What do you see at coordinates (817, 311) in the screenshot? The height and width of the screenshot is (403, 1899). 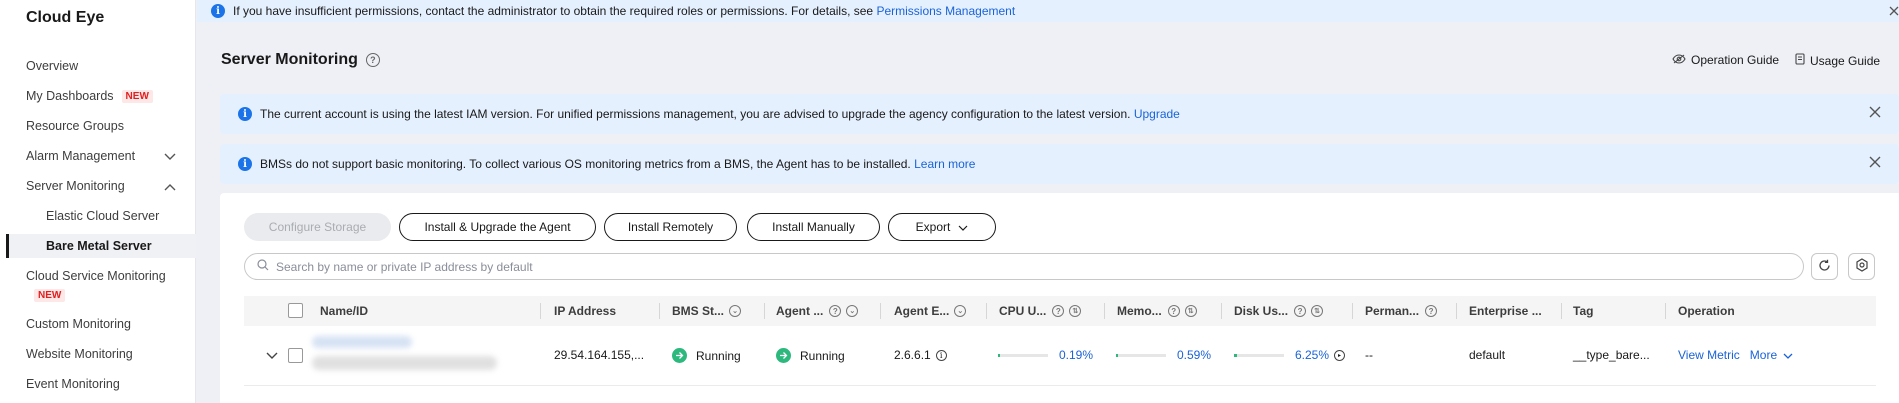 I see `column-agent-status: Agent ...? ⌄` at bounding box center [817, 311].